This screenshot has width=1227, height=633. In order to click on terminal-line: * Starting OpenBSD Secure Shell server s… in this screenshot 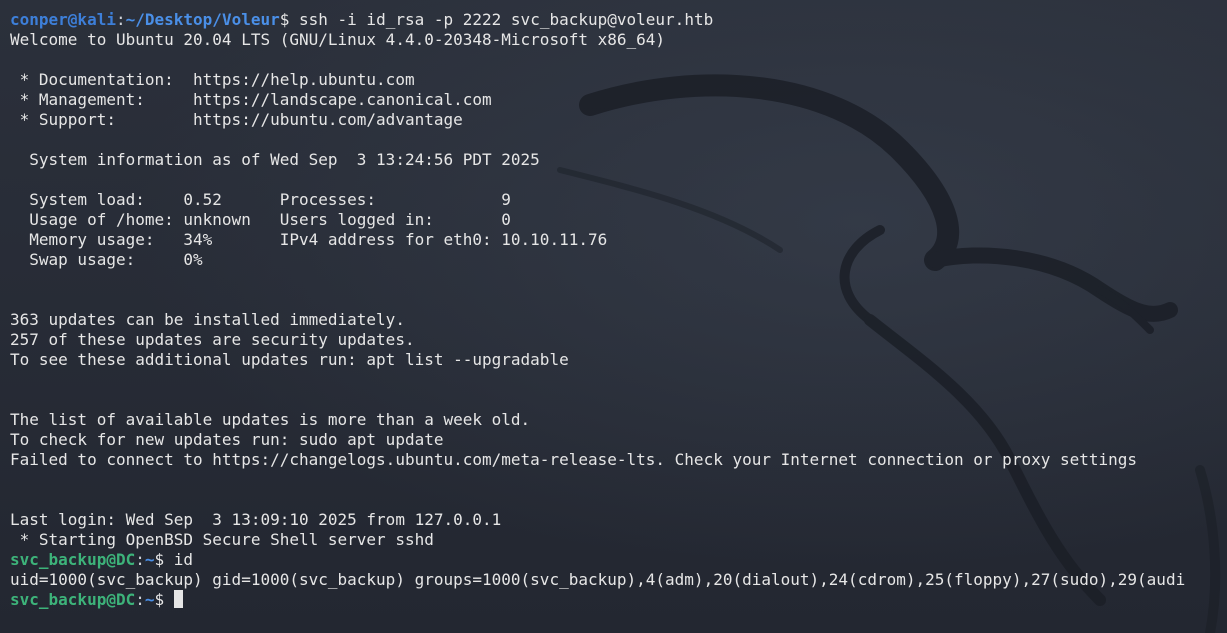, I will do `click(222, 539)`.